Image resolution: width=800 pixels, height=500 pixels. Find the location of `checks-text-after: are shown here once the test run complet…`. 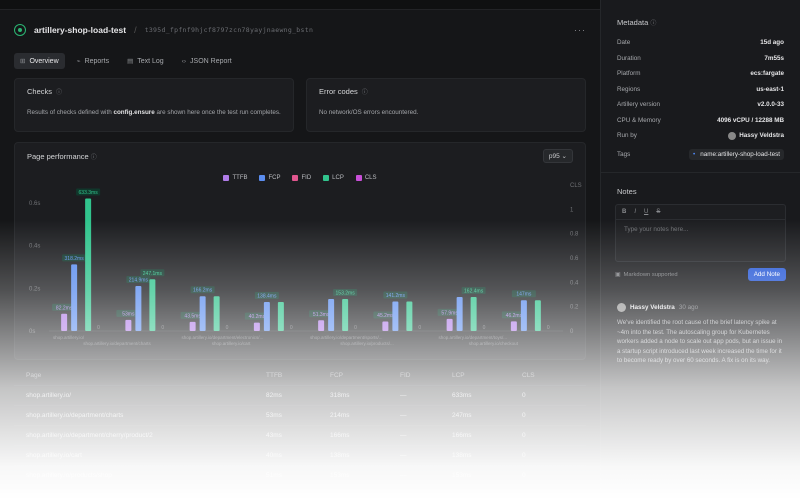

checks-text-after: are shown here once the test run complet… is located at coordinates (217, 112).